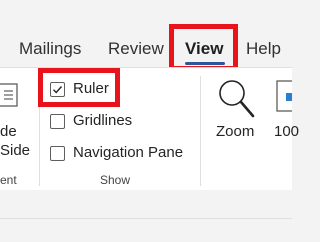 The width and height of the screenshot is (320, 242). What do you see at coordinates (57, 121) in the screenshot?
I see `gridlines-checkbox` at bounding box center [57, 121].